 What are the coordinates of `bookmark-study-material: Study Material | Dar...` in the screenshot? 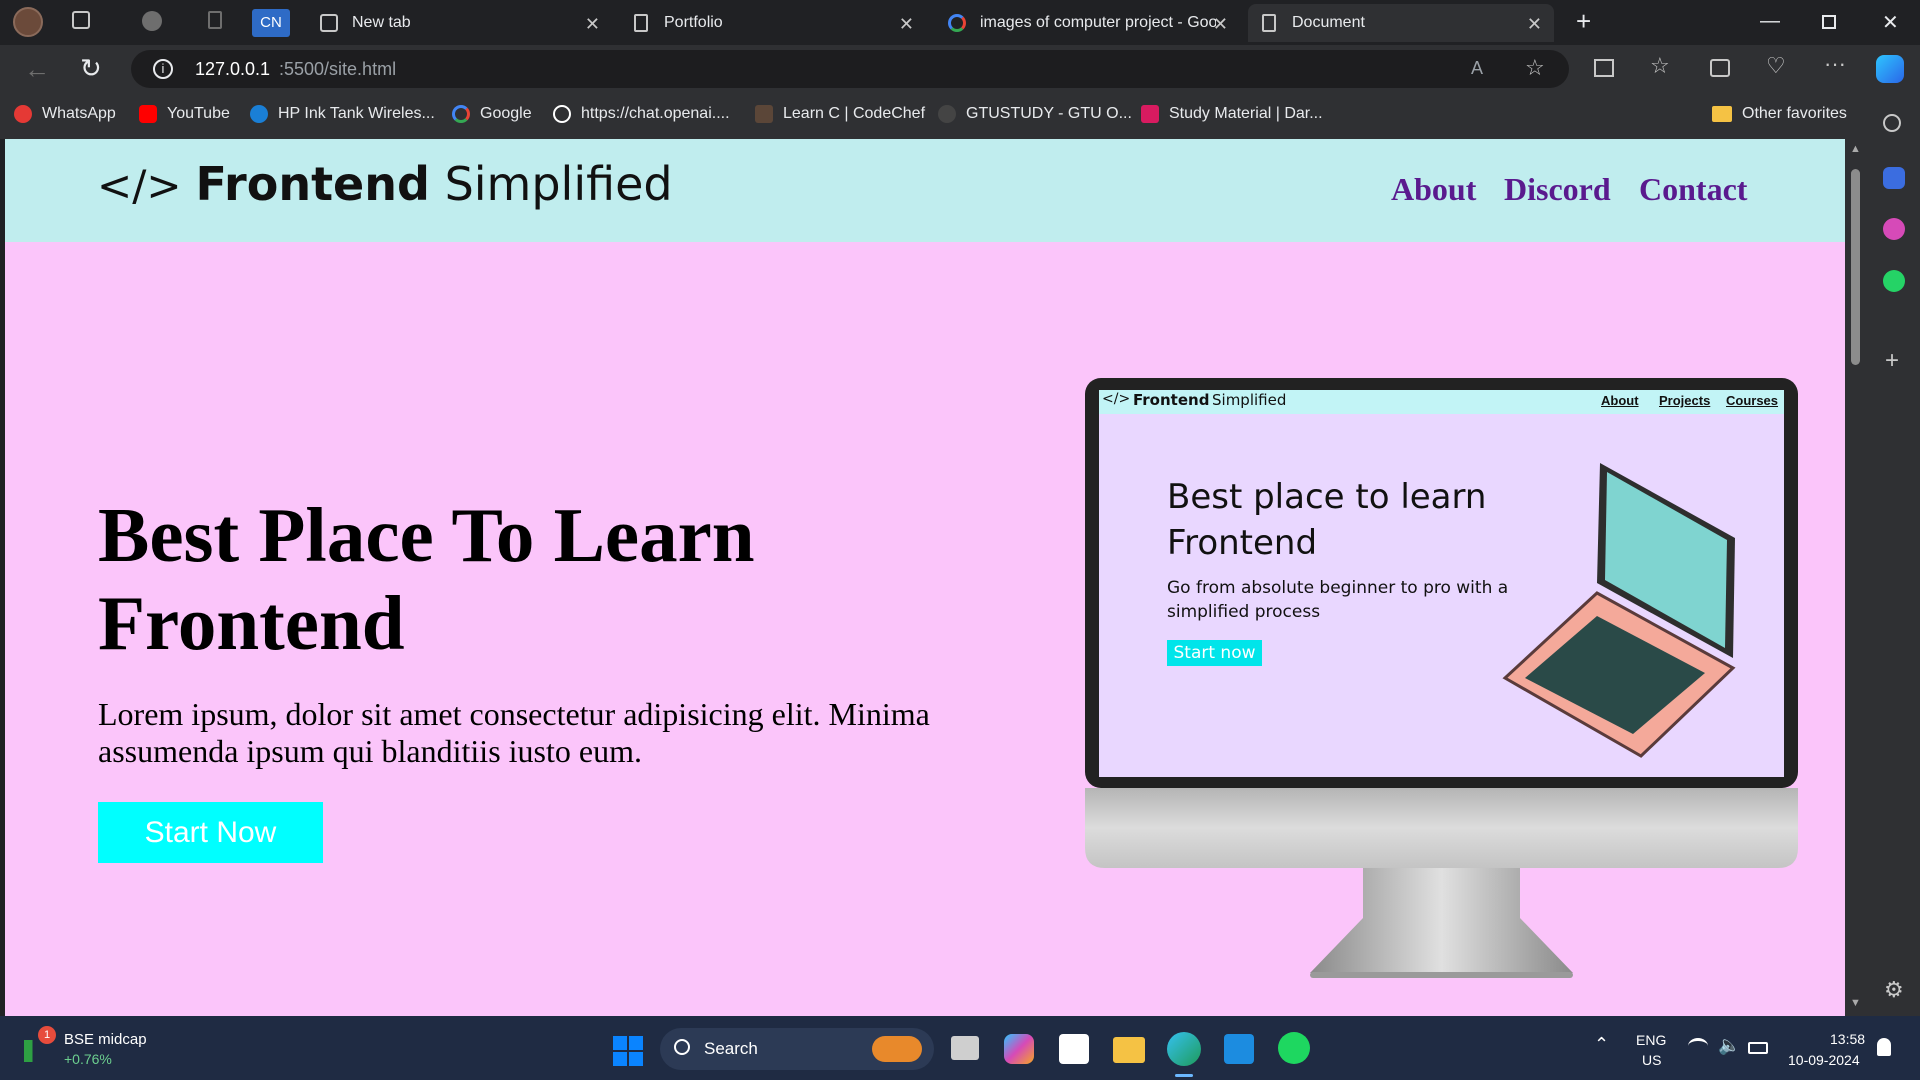 It's located at (1232, 114).